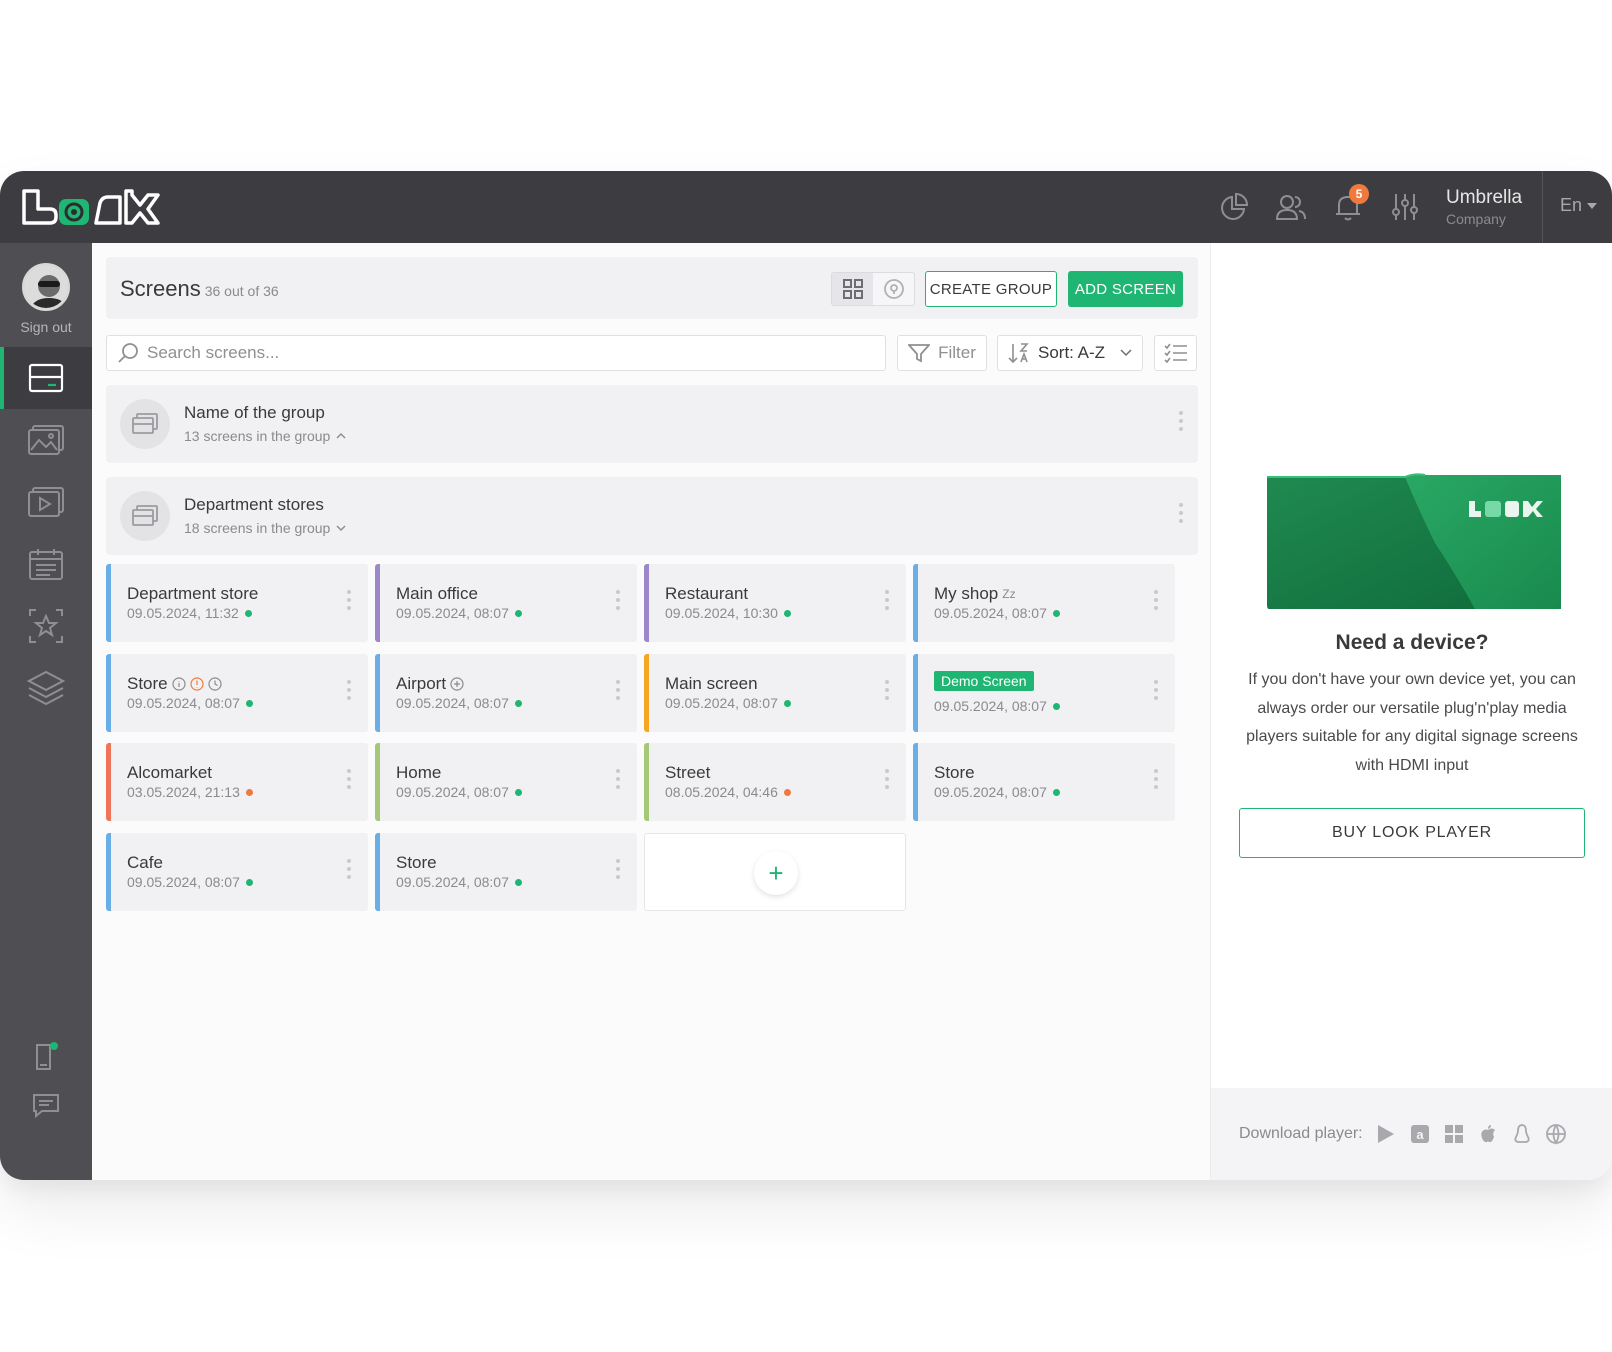 The width and height of the screenshot is (1612, 1352). I want to click on search-field, so click(496, 353).